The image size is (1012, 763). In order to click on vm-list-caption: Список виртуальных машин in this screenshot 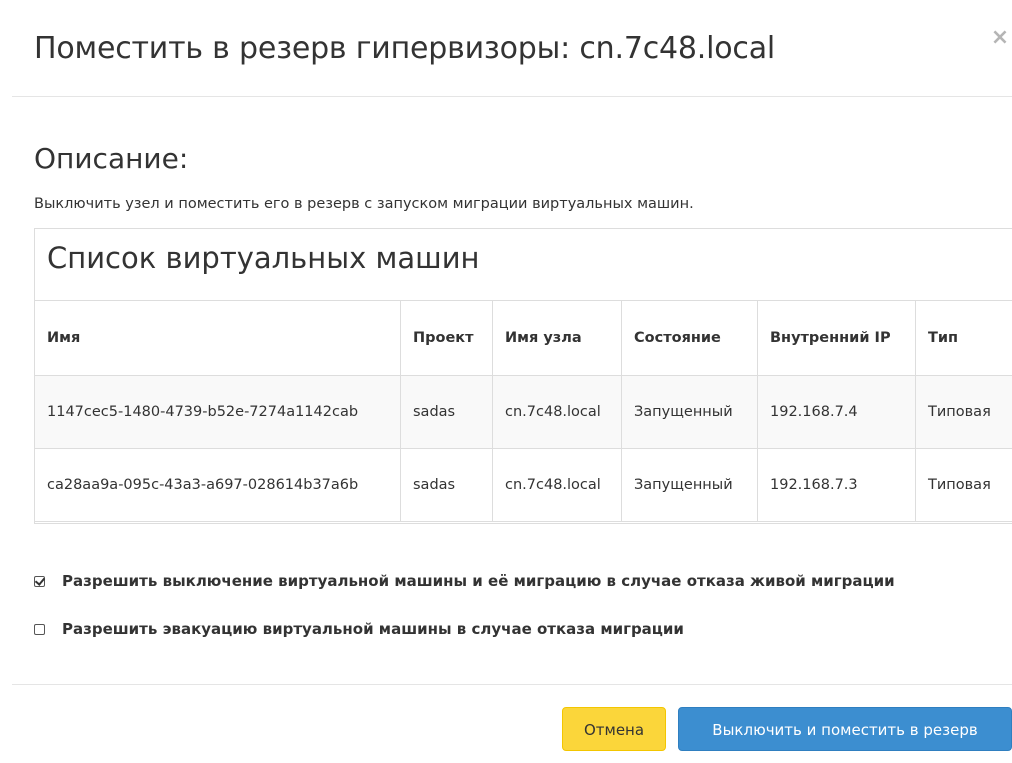, I will do `click(263, 258)`.